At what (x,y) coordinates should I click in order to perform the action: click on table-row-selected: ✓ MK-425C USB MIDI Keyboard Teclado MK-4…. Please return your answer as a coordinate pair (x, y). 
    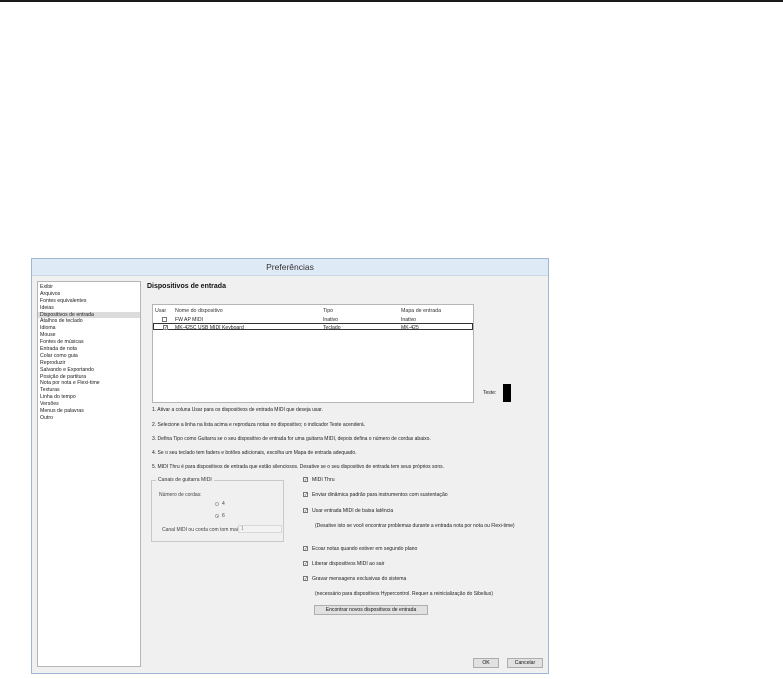
    Looking at the image, I should click on (313, 327).